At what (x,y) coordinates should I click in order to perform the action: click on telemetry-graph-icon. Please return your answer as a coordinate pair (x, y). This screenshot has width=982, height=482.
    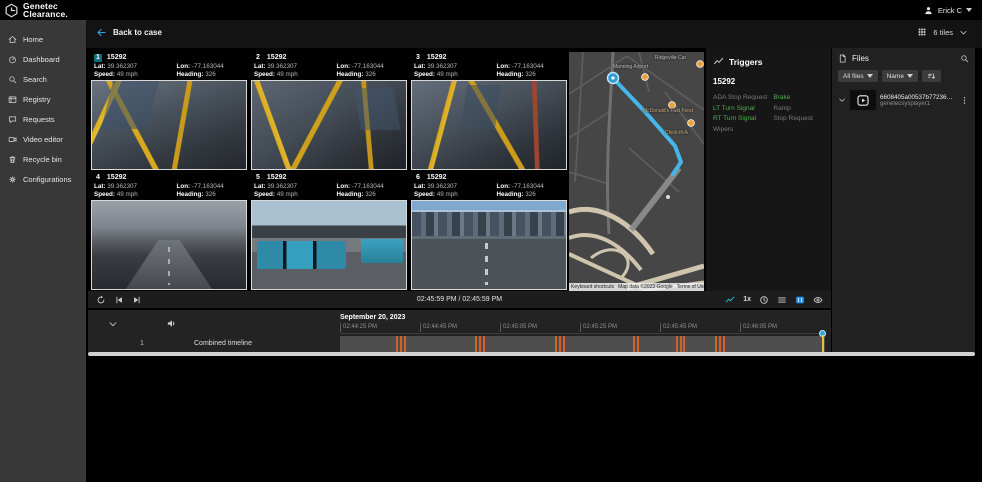
    Looking at the image, I should click on (730, 300).